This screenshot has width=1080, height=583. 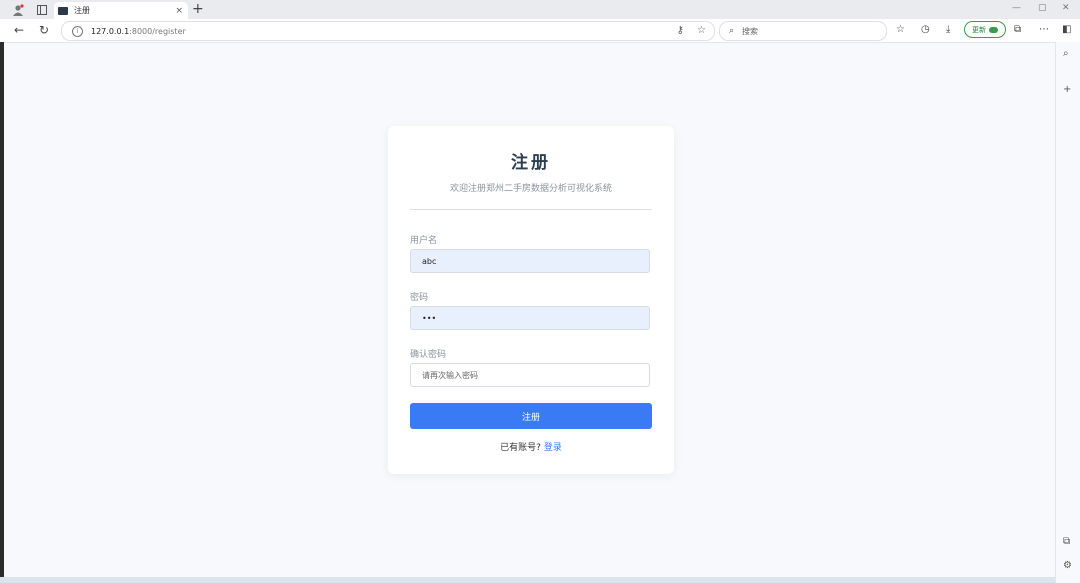 What do you see at coordinates (1067, 312) in the screenshot?
I see `browser-sidebar: ⌕ + ⧉ ⚙` at bounding box center [1067, 312].